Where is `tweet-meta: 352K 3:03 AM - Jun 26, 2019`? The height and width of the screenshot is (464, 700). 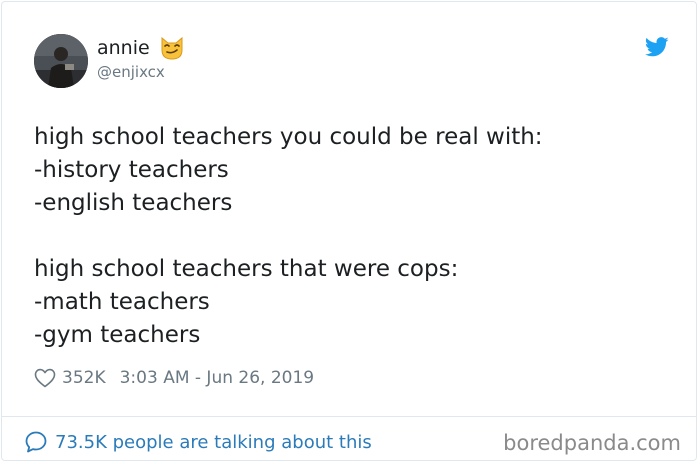
tweet-meta: 352K 3:03 AM - Jun 26, 2019 is located at coordinates (174, 378).